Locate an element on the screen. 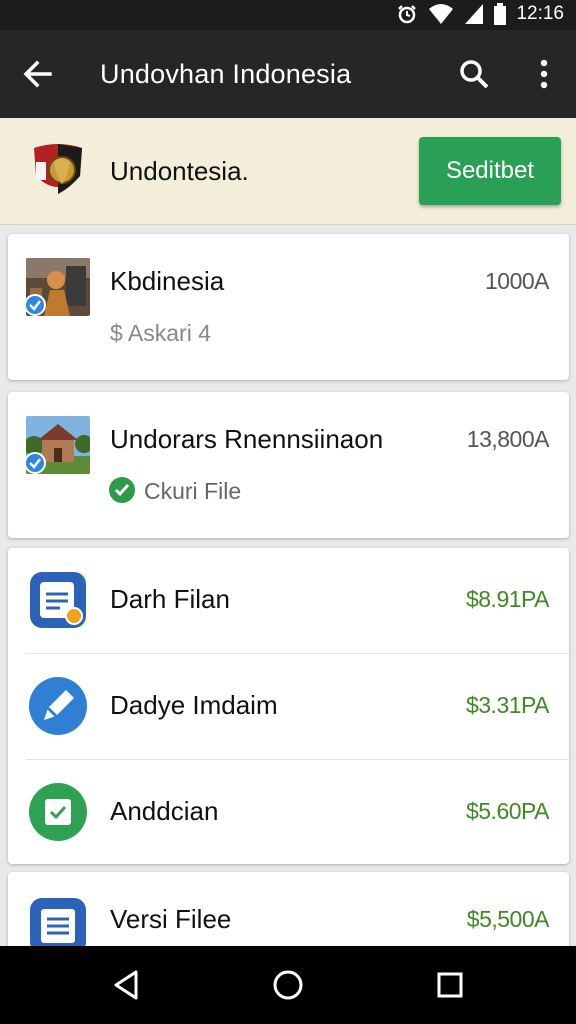  battery-icon is located at coordinates (500, 14).